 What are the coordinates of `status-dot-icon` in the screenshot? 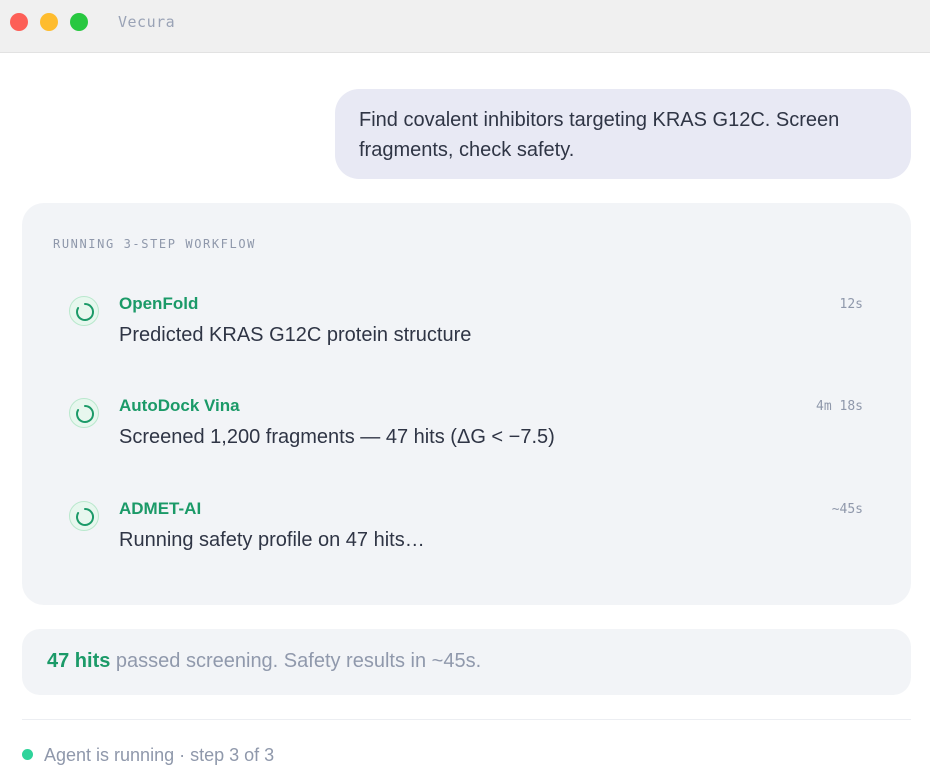 It's located at (27, 754).